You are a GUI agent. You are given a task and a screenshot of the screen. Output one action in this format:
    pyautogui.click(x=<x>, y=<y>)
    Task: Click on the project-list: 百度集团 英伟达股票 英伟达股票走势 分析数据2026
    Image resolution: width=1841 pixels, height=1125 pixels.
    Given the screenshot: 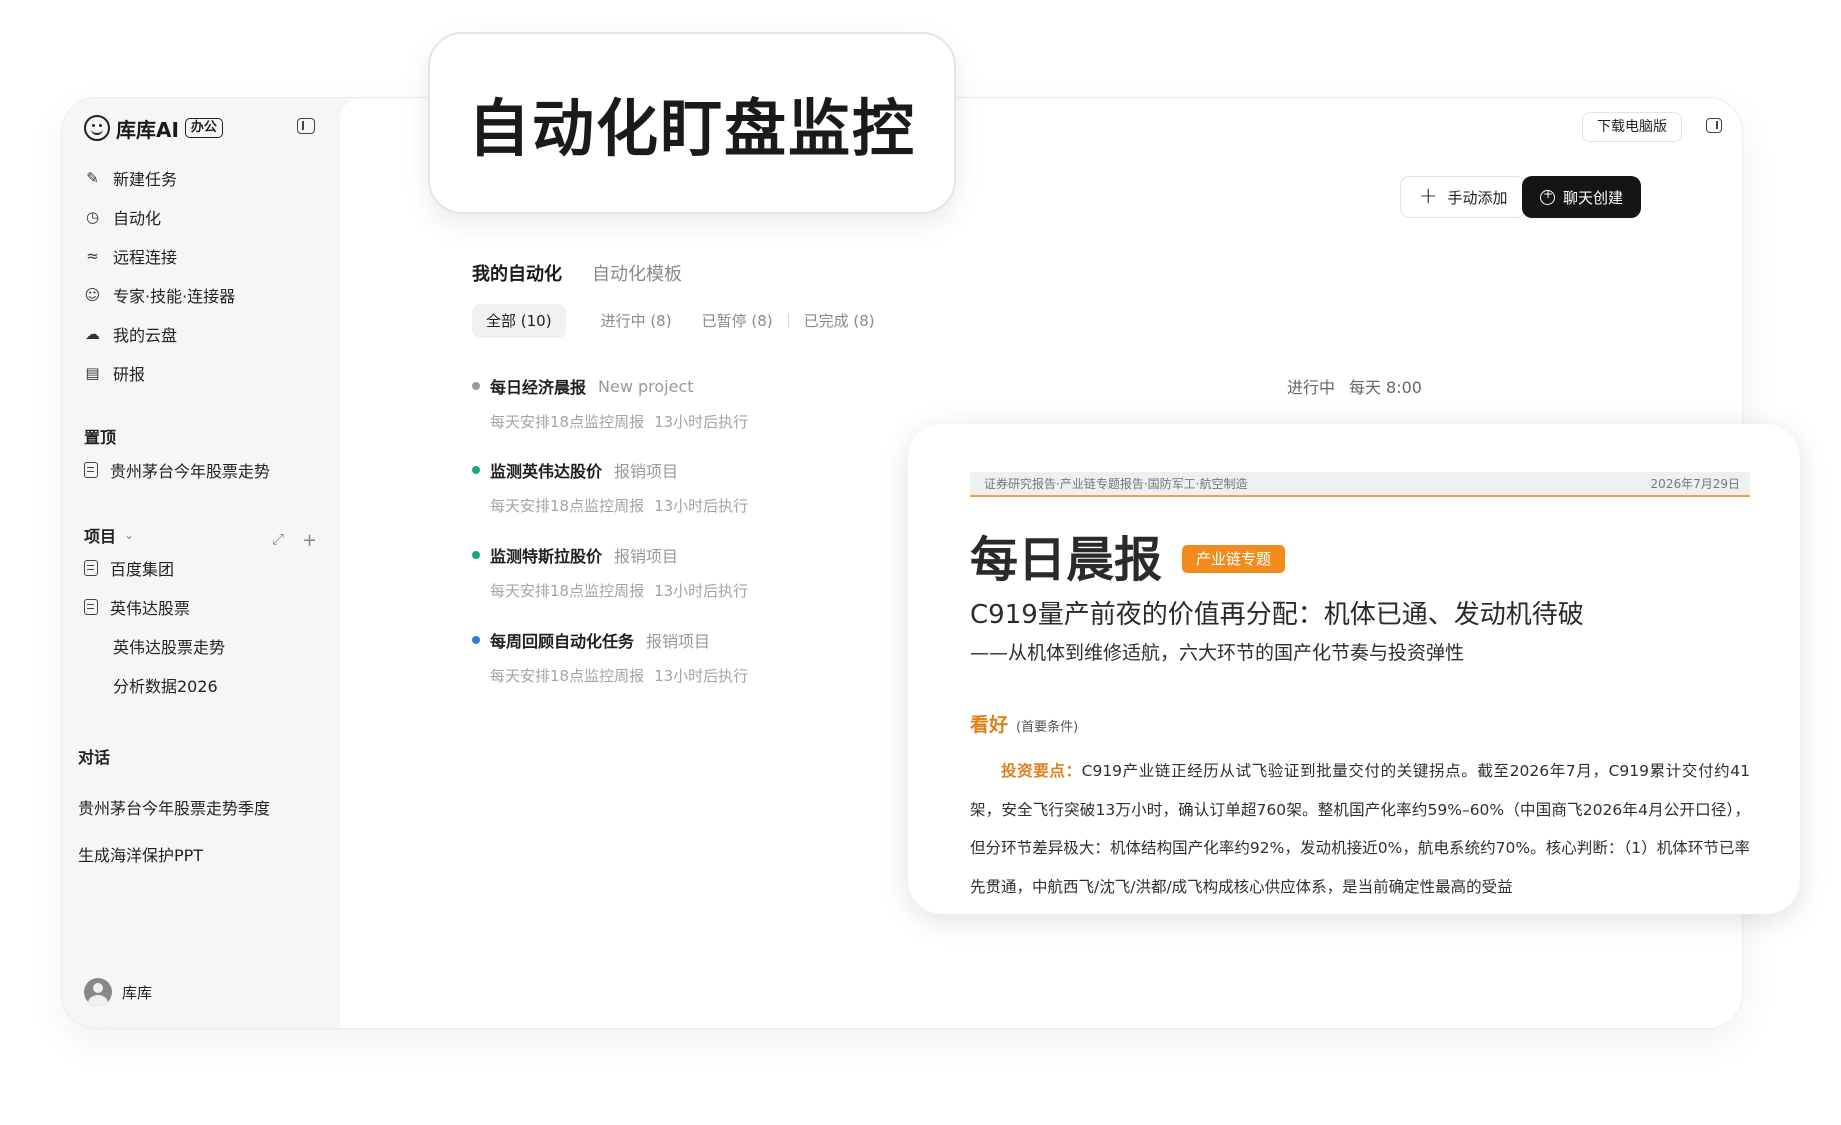 What is the action you would take?
    pyautogui.click(x=199, y=626)
    